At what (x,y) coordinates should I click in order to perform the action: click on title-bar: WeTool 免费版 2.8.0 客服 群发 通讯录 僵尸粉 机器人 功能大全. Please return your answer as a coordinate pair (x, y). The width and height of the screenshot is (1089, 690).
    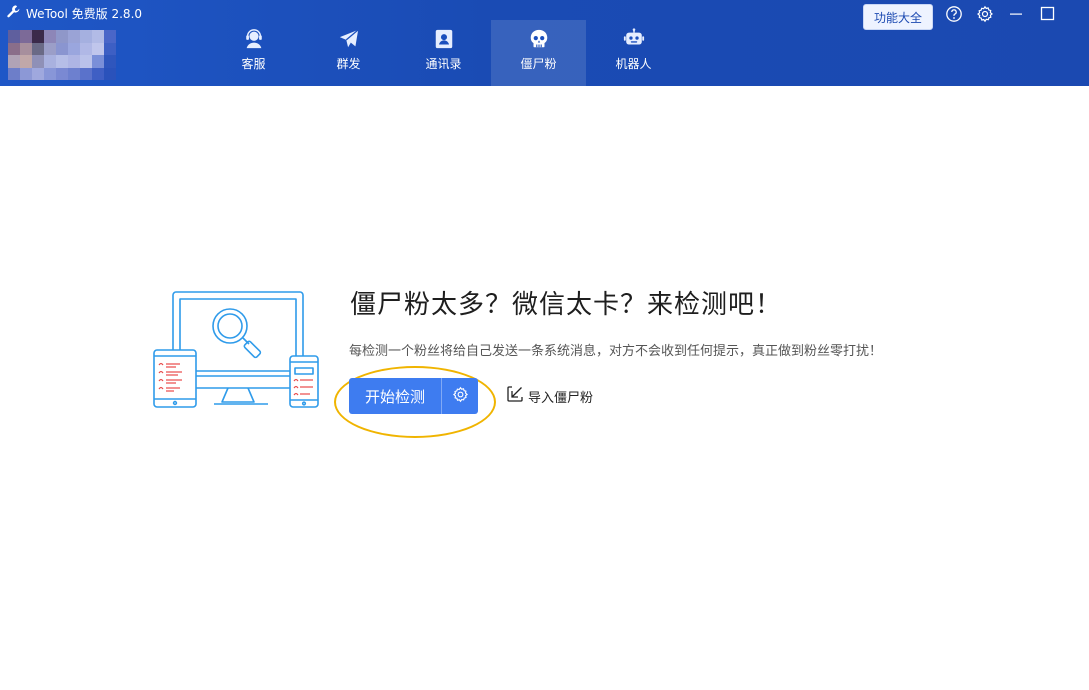
    Looking at the image, I should click on (544, 43).